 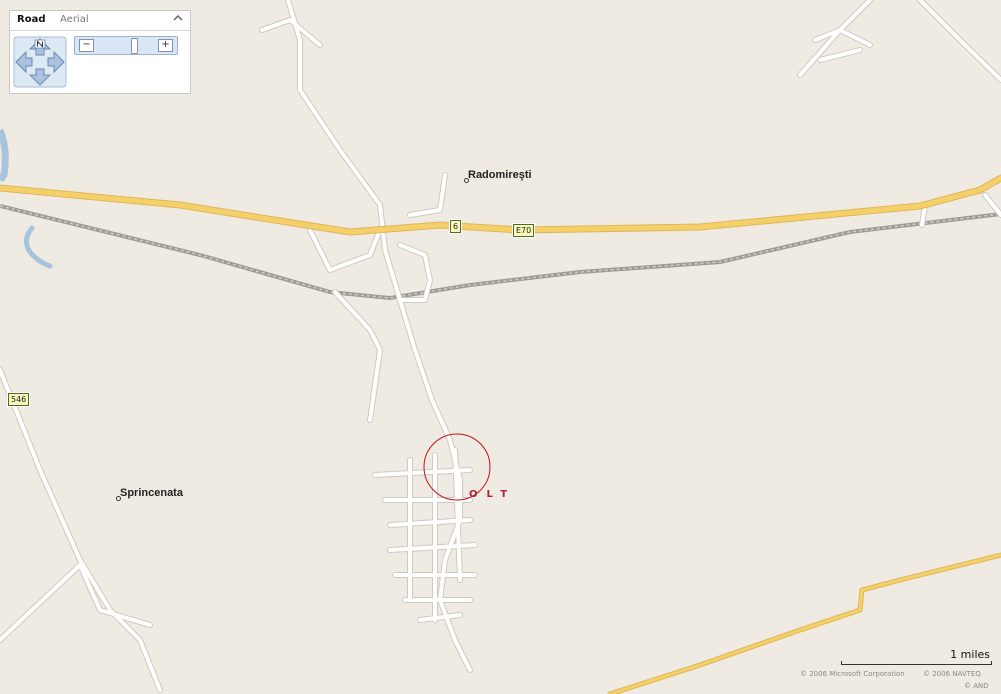 What do you see at coordinates (178, 19) in the screenshot?
I see `chevron-up-icon` at bounding box center [178, 19].